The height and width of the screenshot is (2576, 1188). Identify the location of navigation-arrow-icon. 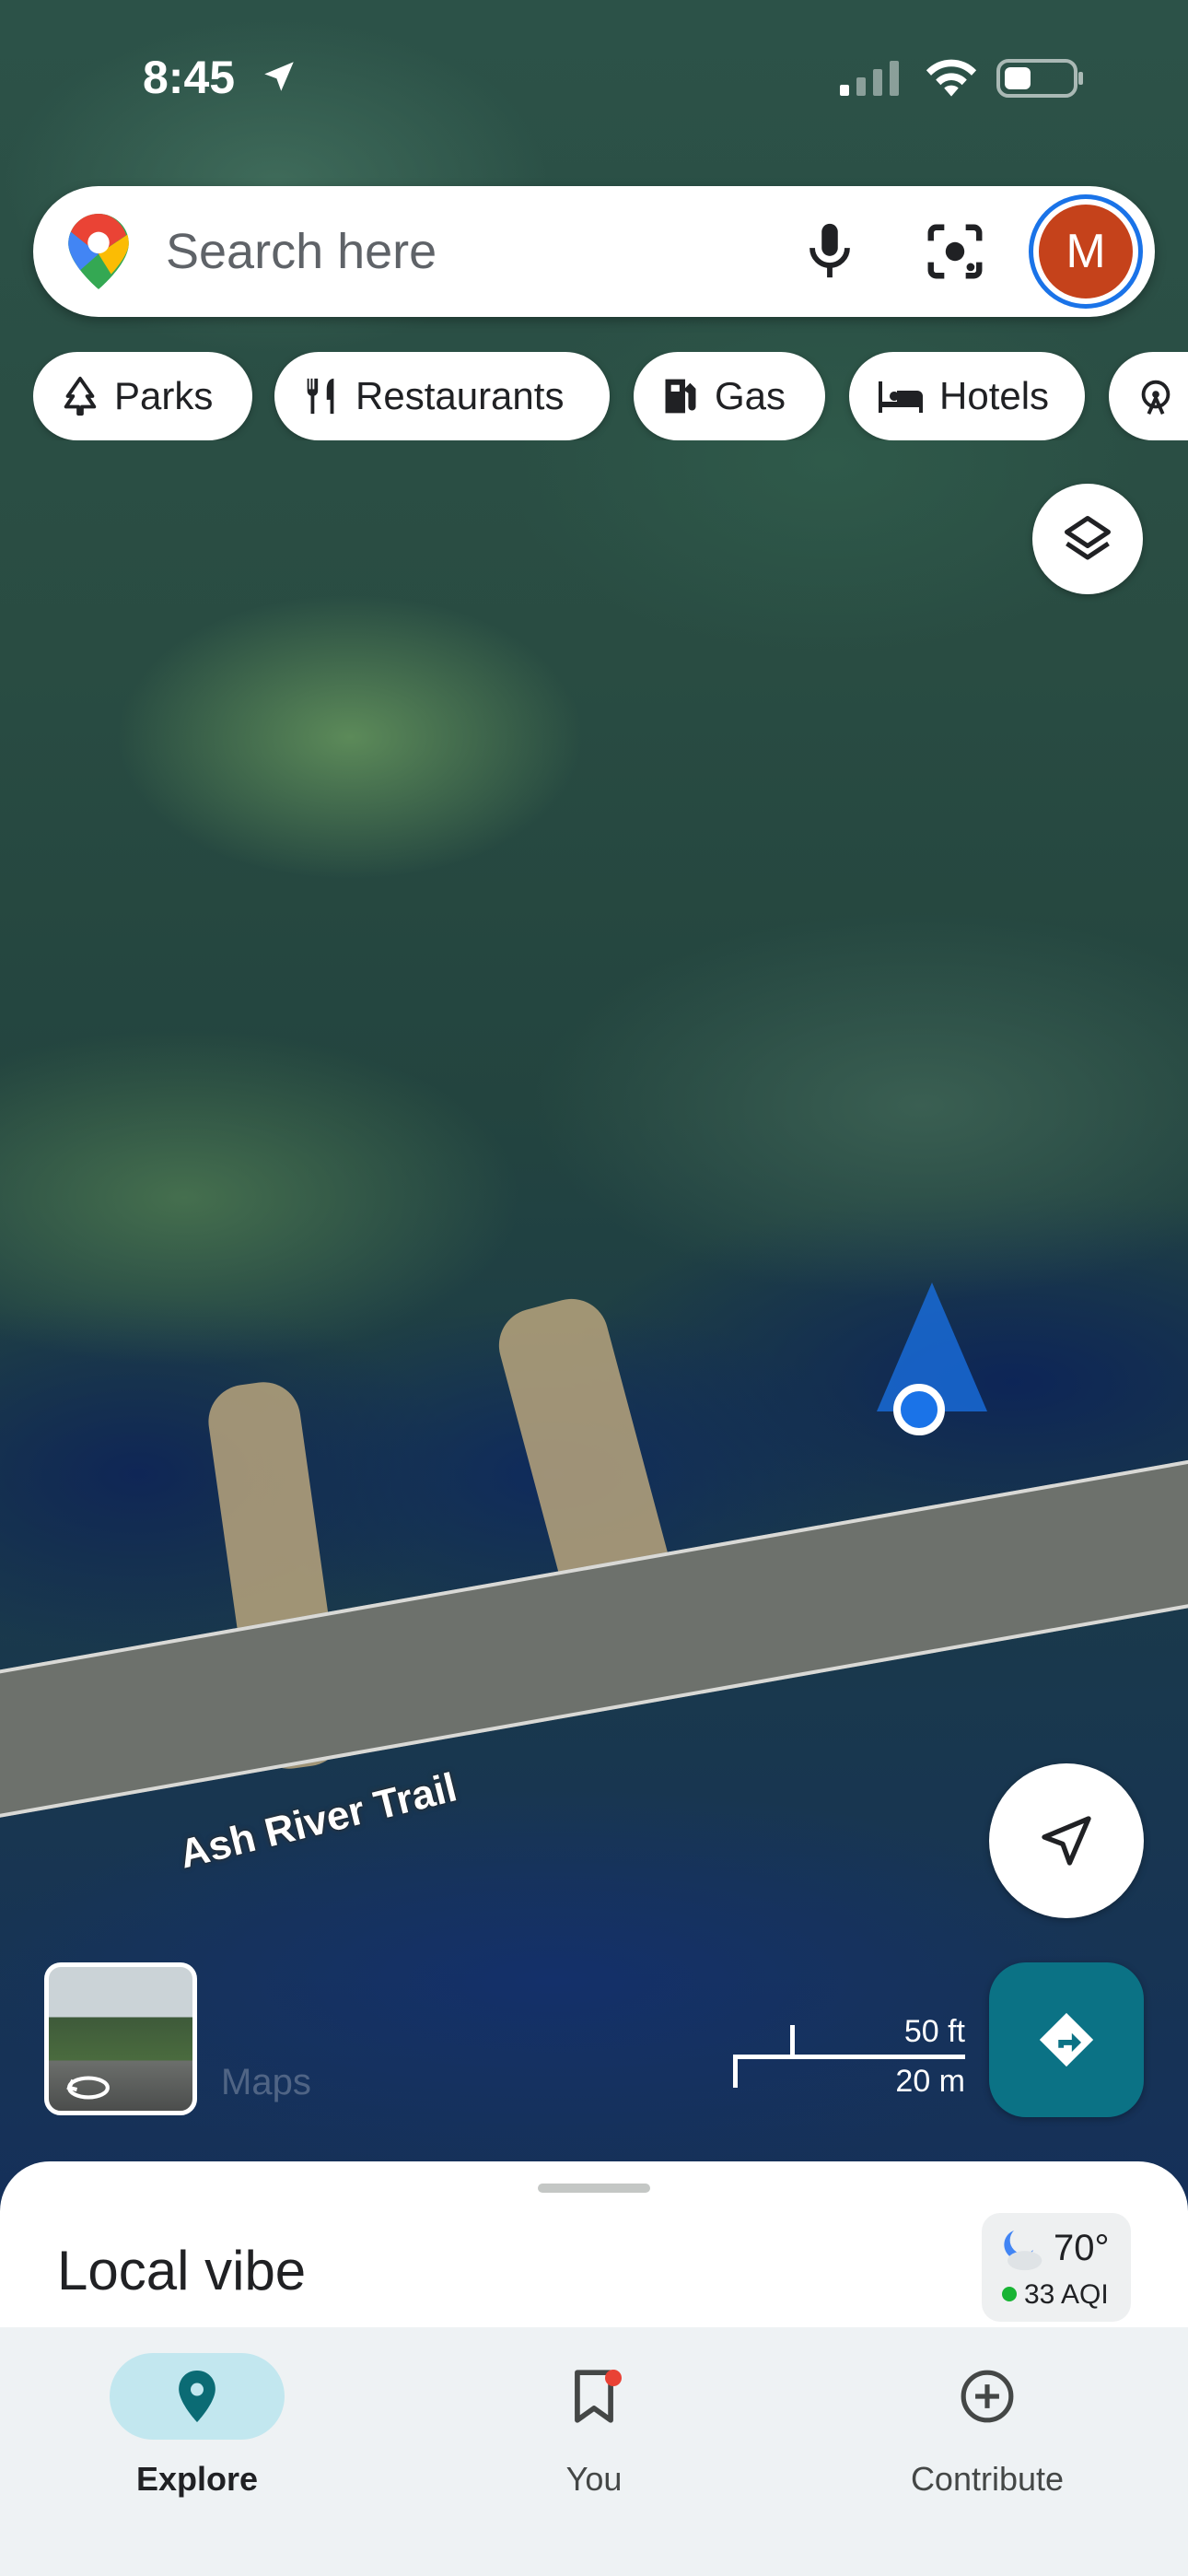
(1066, 1841).